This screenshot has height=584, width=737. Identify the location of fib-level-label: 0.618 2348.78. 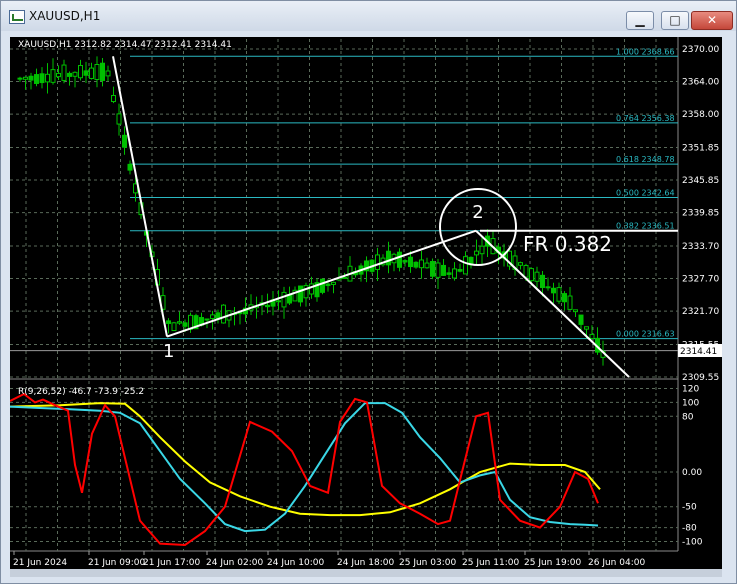
(645, 159).